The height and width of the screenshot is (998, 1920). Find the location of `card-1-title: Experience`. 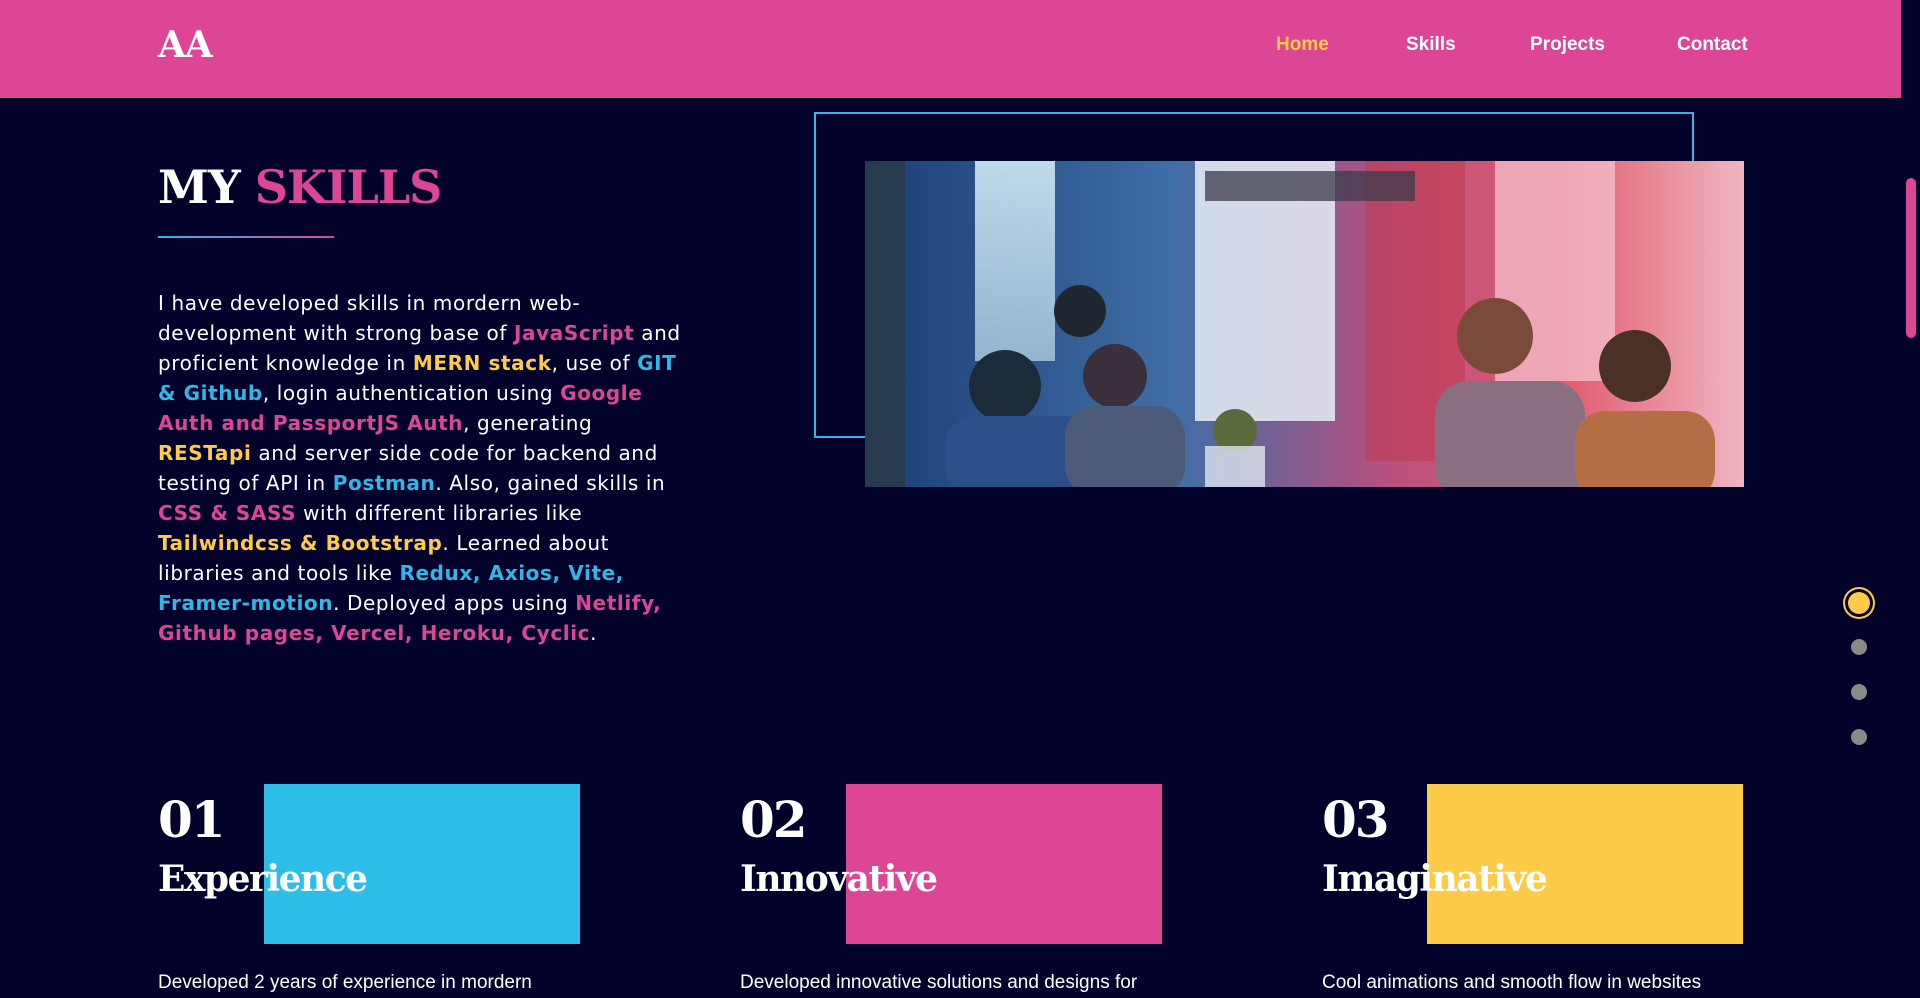

card-1-title: Experience is located at coordinates (263, 879).